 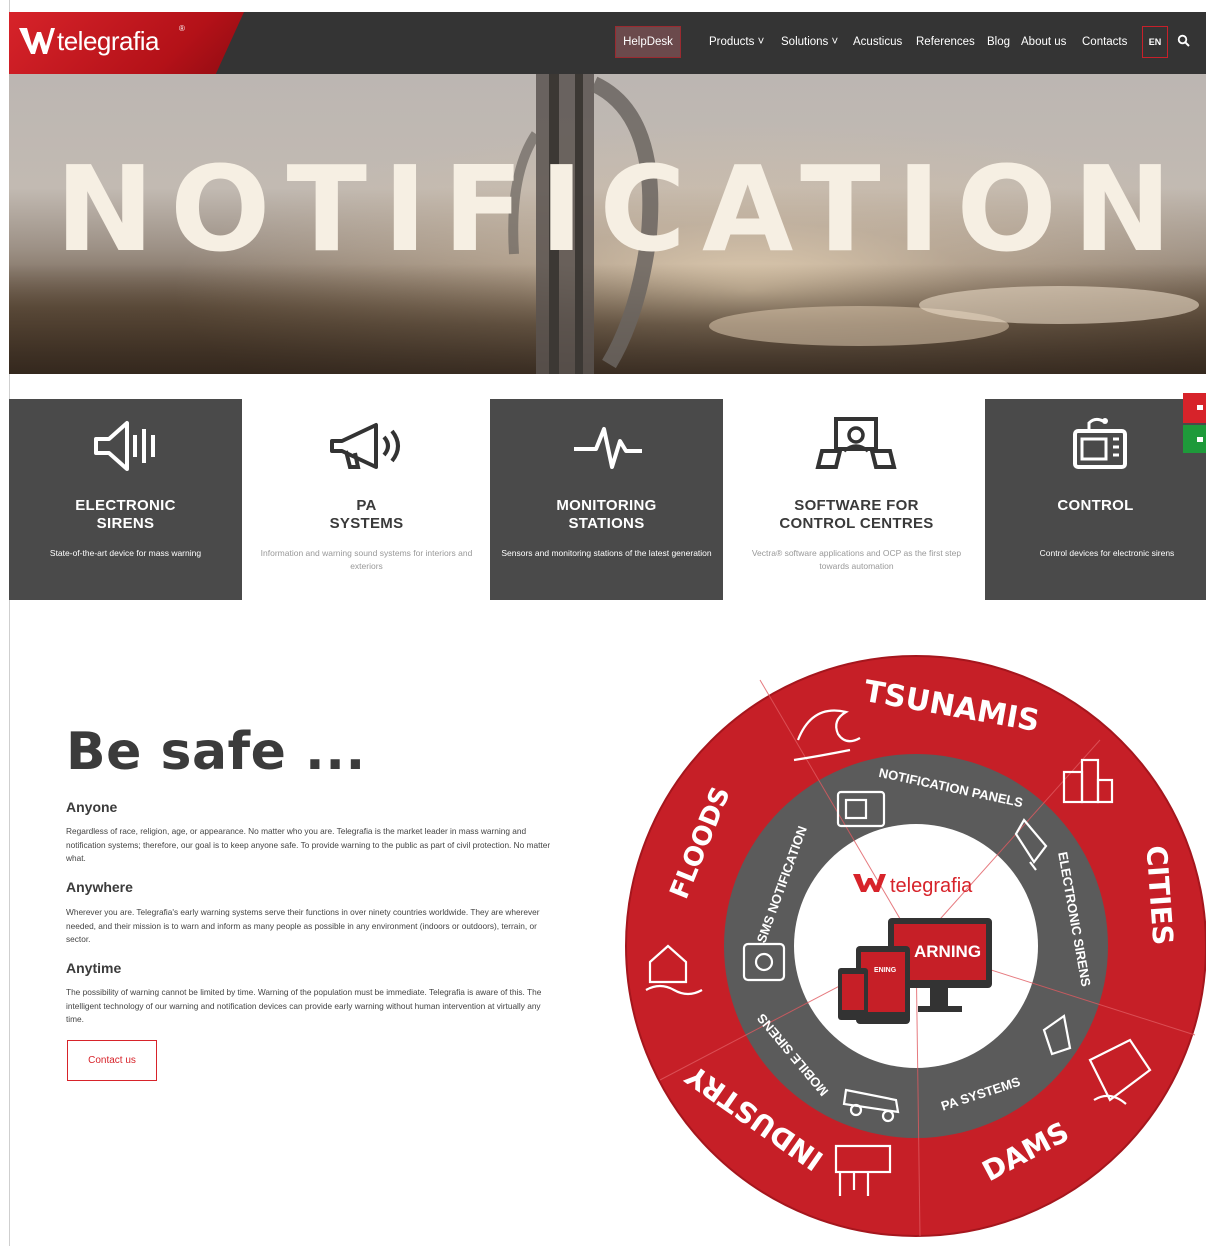 I want to click on wheel-outer-label-cities: CITIES, so click(x=1160, y=895).